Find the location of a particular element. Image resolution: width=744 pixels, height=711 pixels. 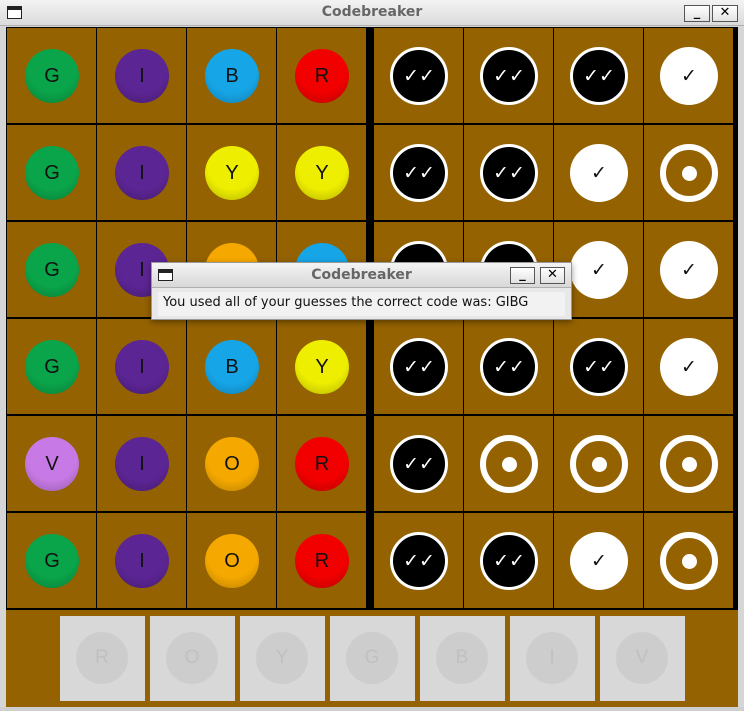

window-title: Codebreaker is located at coordinates (372, 12).